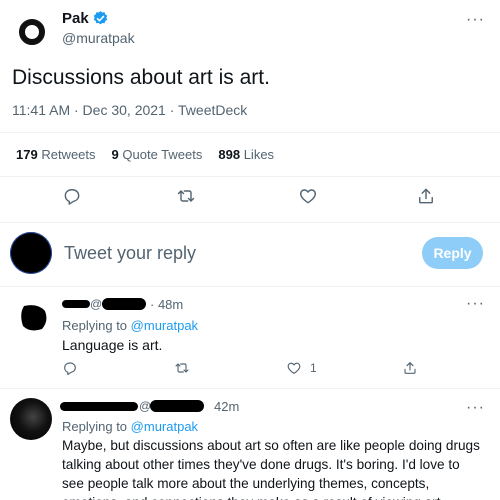  I want to click on reply-button: Reply, so click(452, 253).